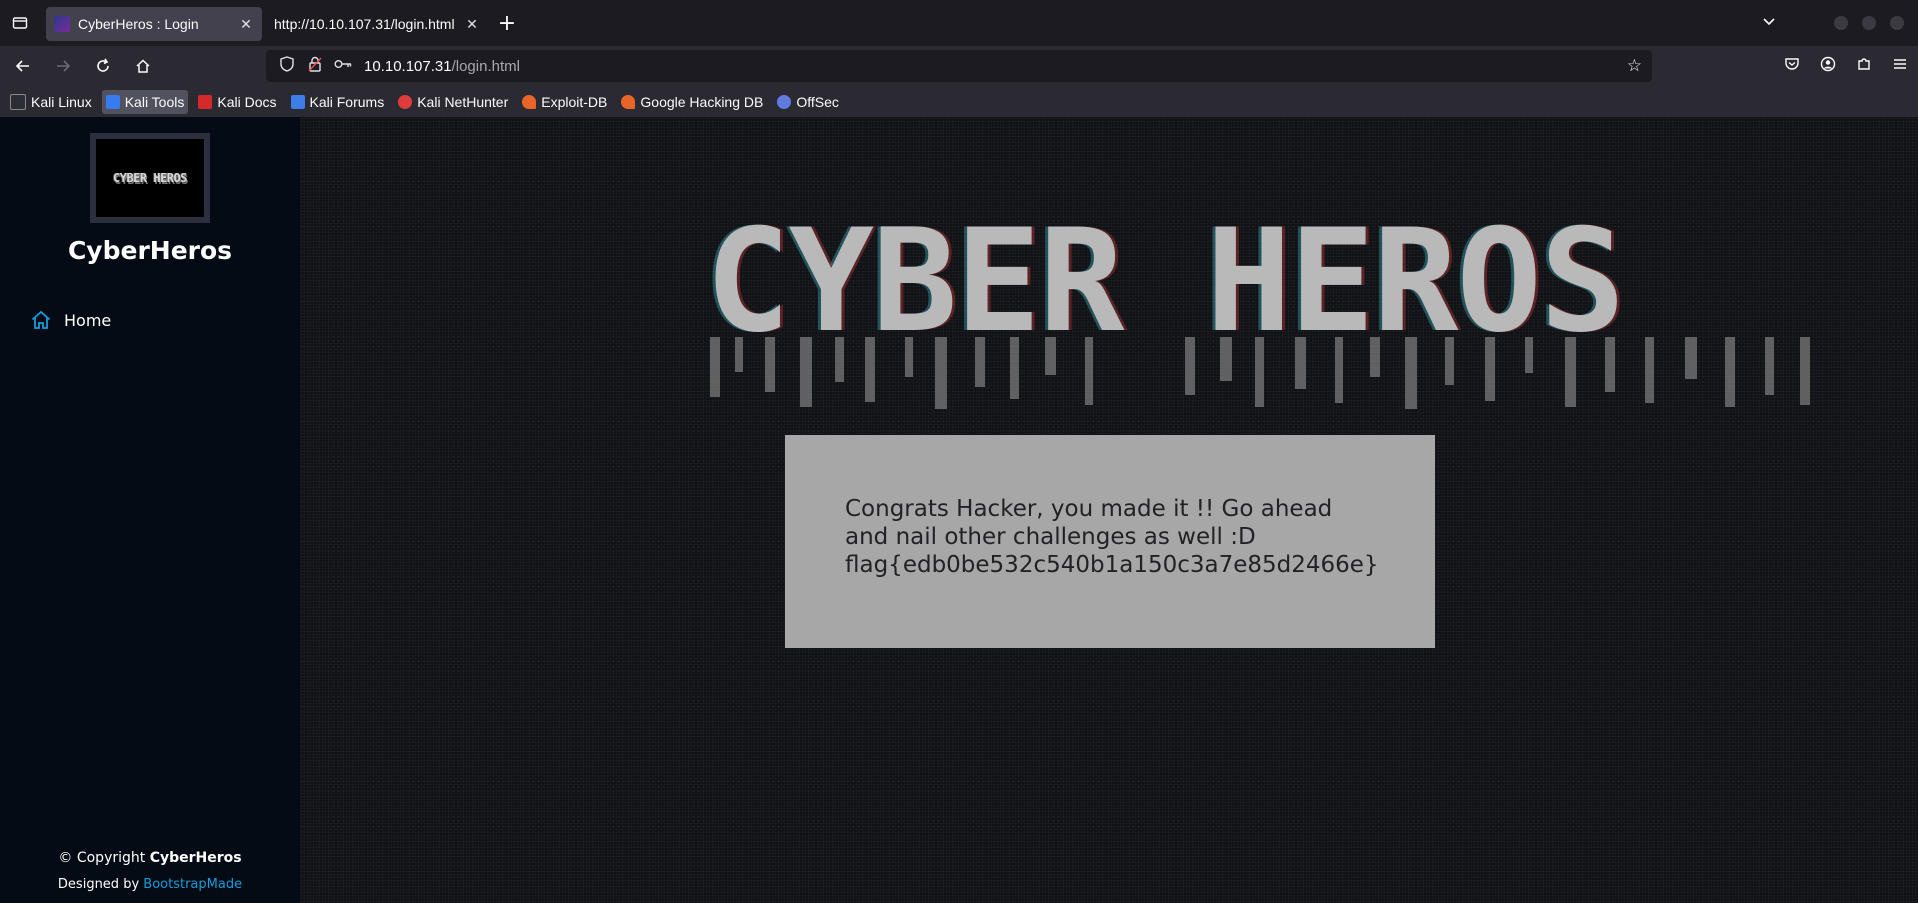 The height and width of the screenshot is (903, 1918). What do you see at coordinates (20, 23) in the screenshot?
I see `tab-overview-icon` at bounding box center [20, 23].